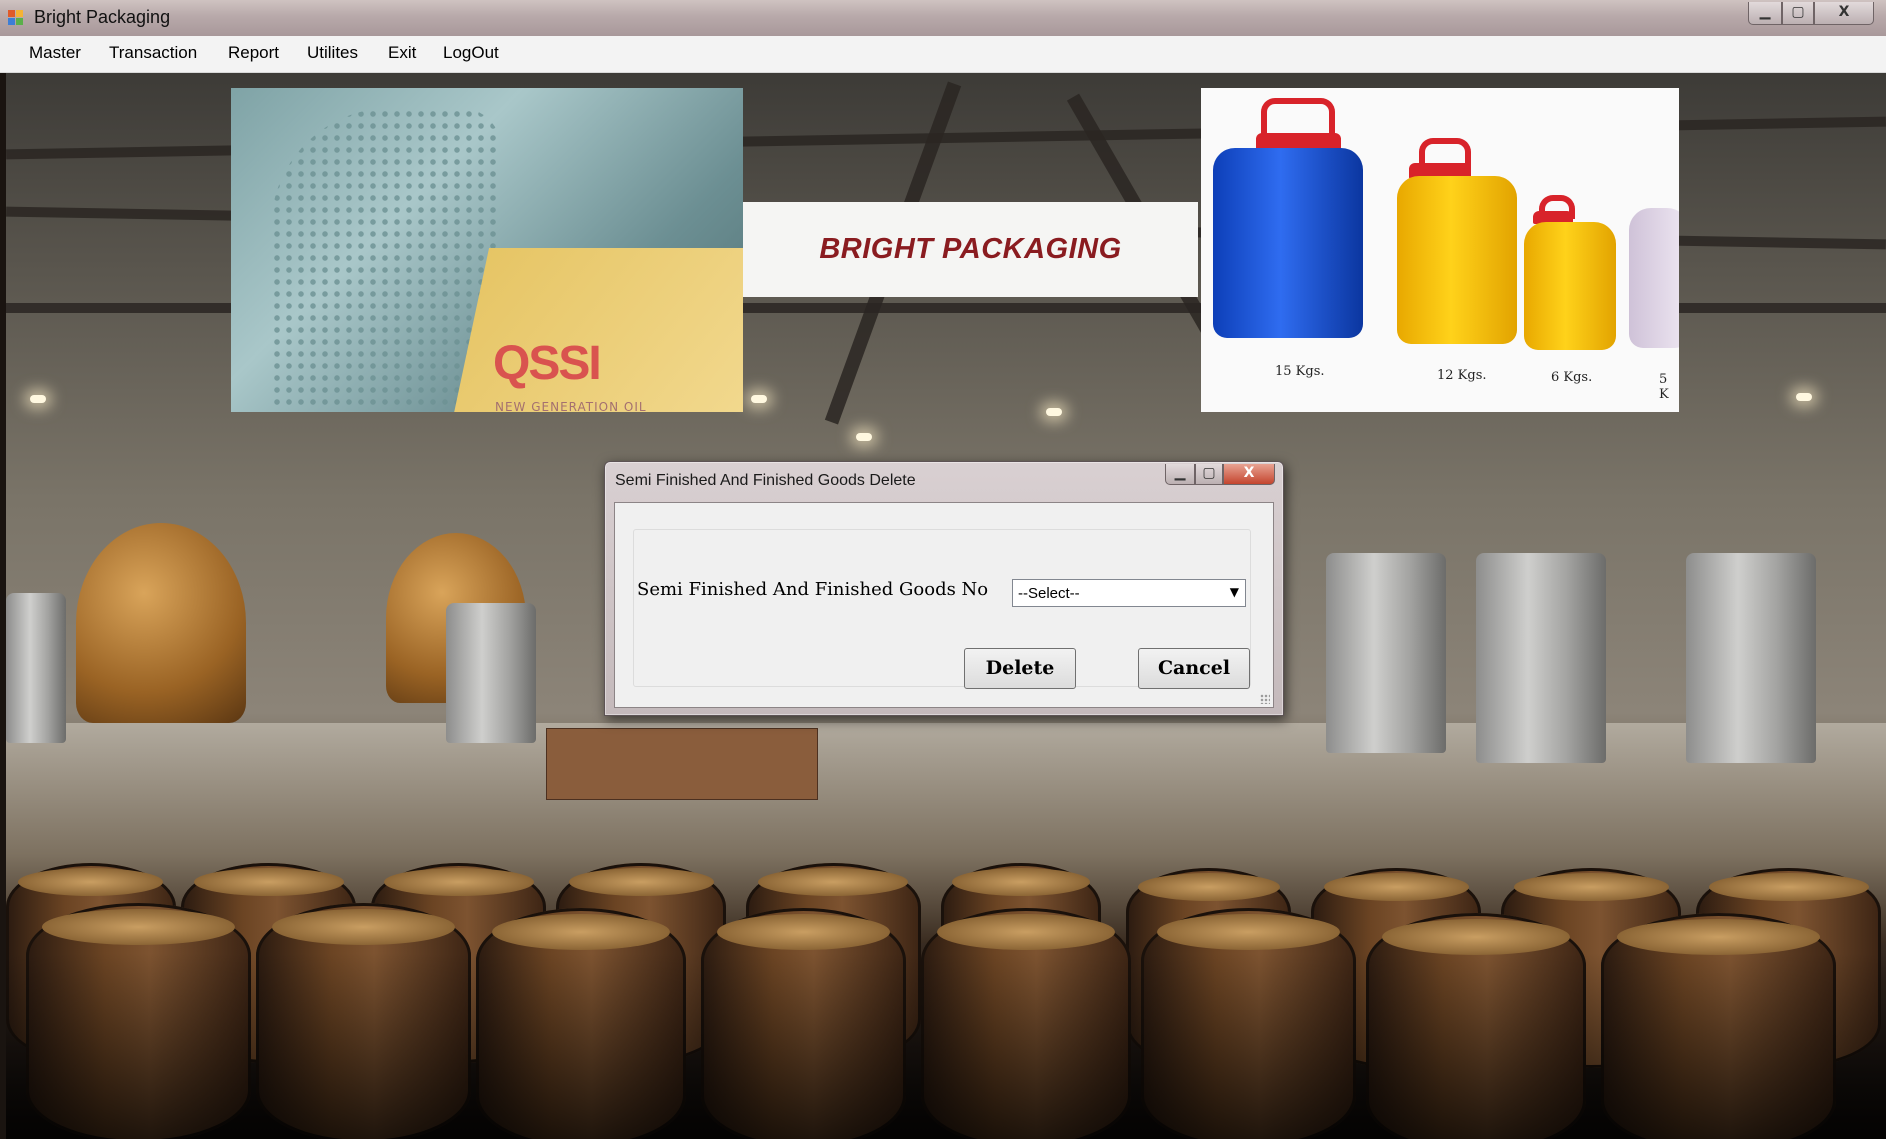  I want to click on goods-no-select-value: --Select--, so click(1049, 593).